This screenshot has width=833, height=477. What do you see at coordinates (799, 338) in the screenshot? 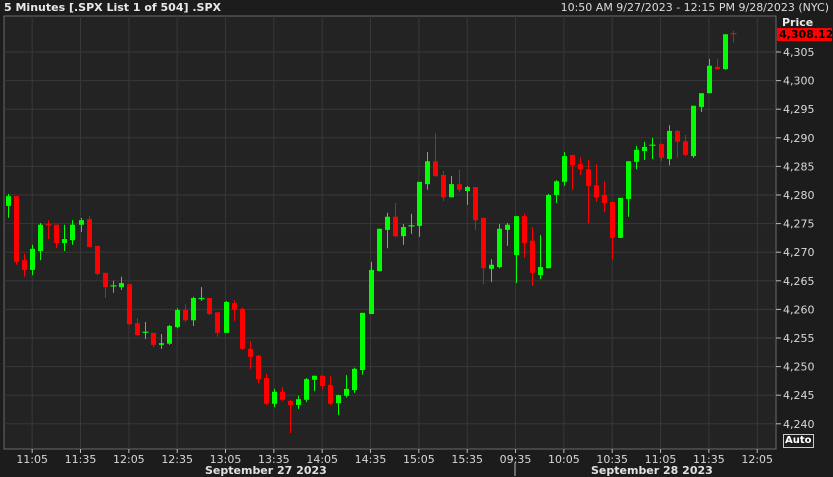
I see `y-tick-label: 4,255` at bounding box center [799, 338].